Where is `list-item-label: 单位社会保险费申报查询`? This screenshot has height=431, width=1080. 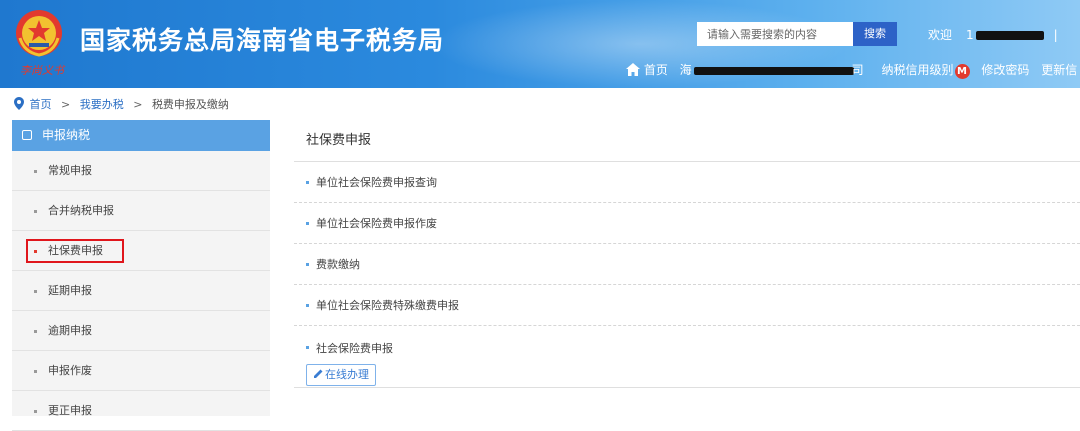
list-item-label: 单位社会保险费申报查询 is located at coordinates (376, 182).